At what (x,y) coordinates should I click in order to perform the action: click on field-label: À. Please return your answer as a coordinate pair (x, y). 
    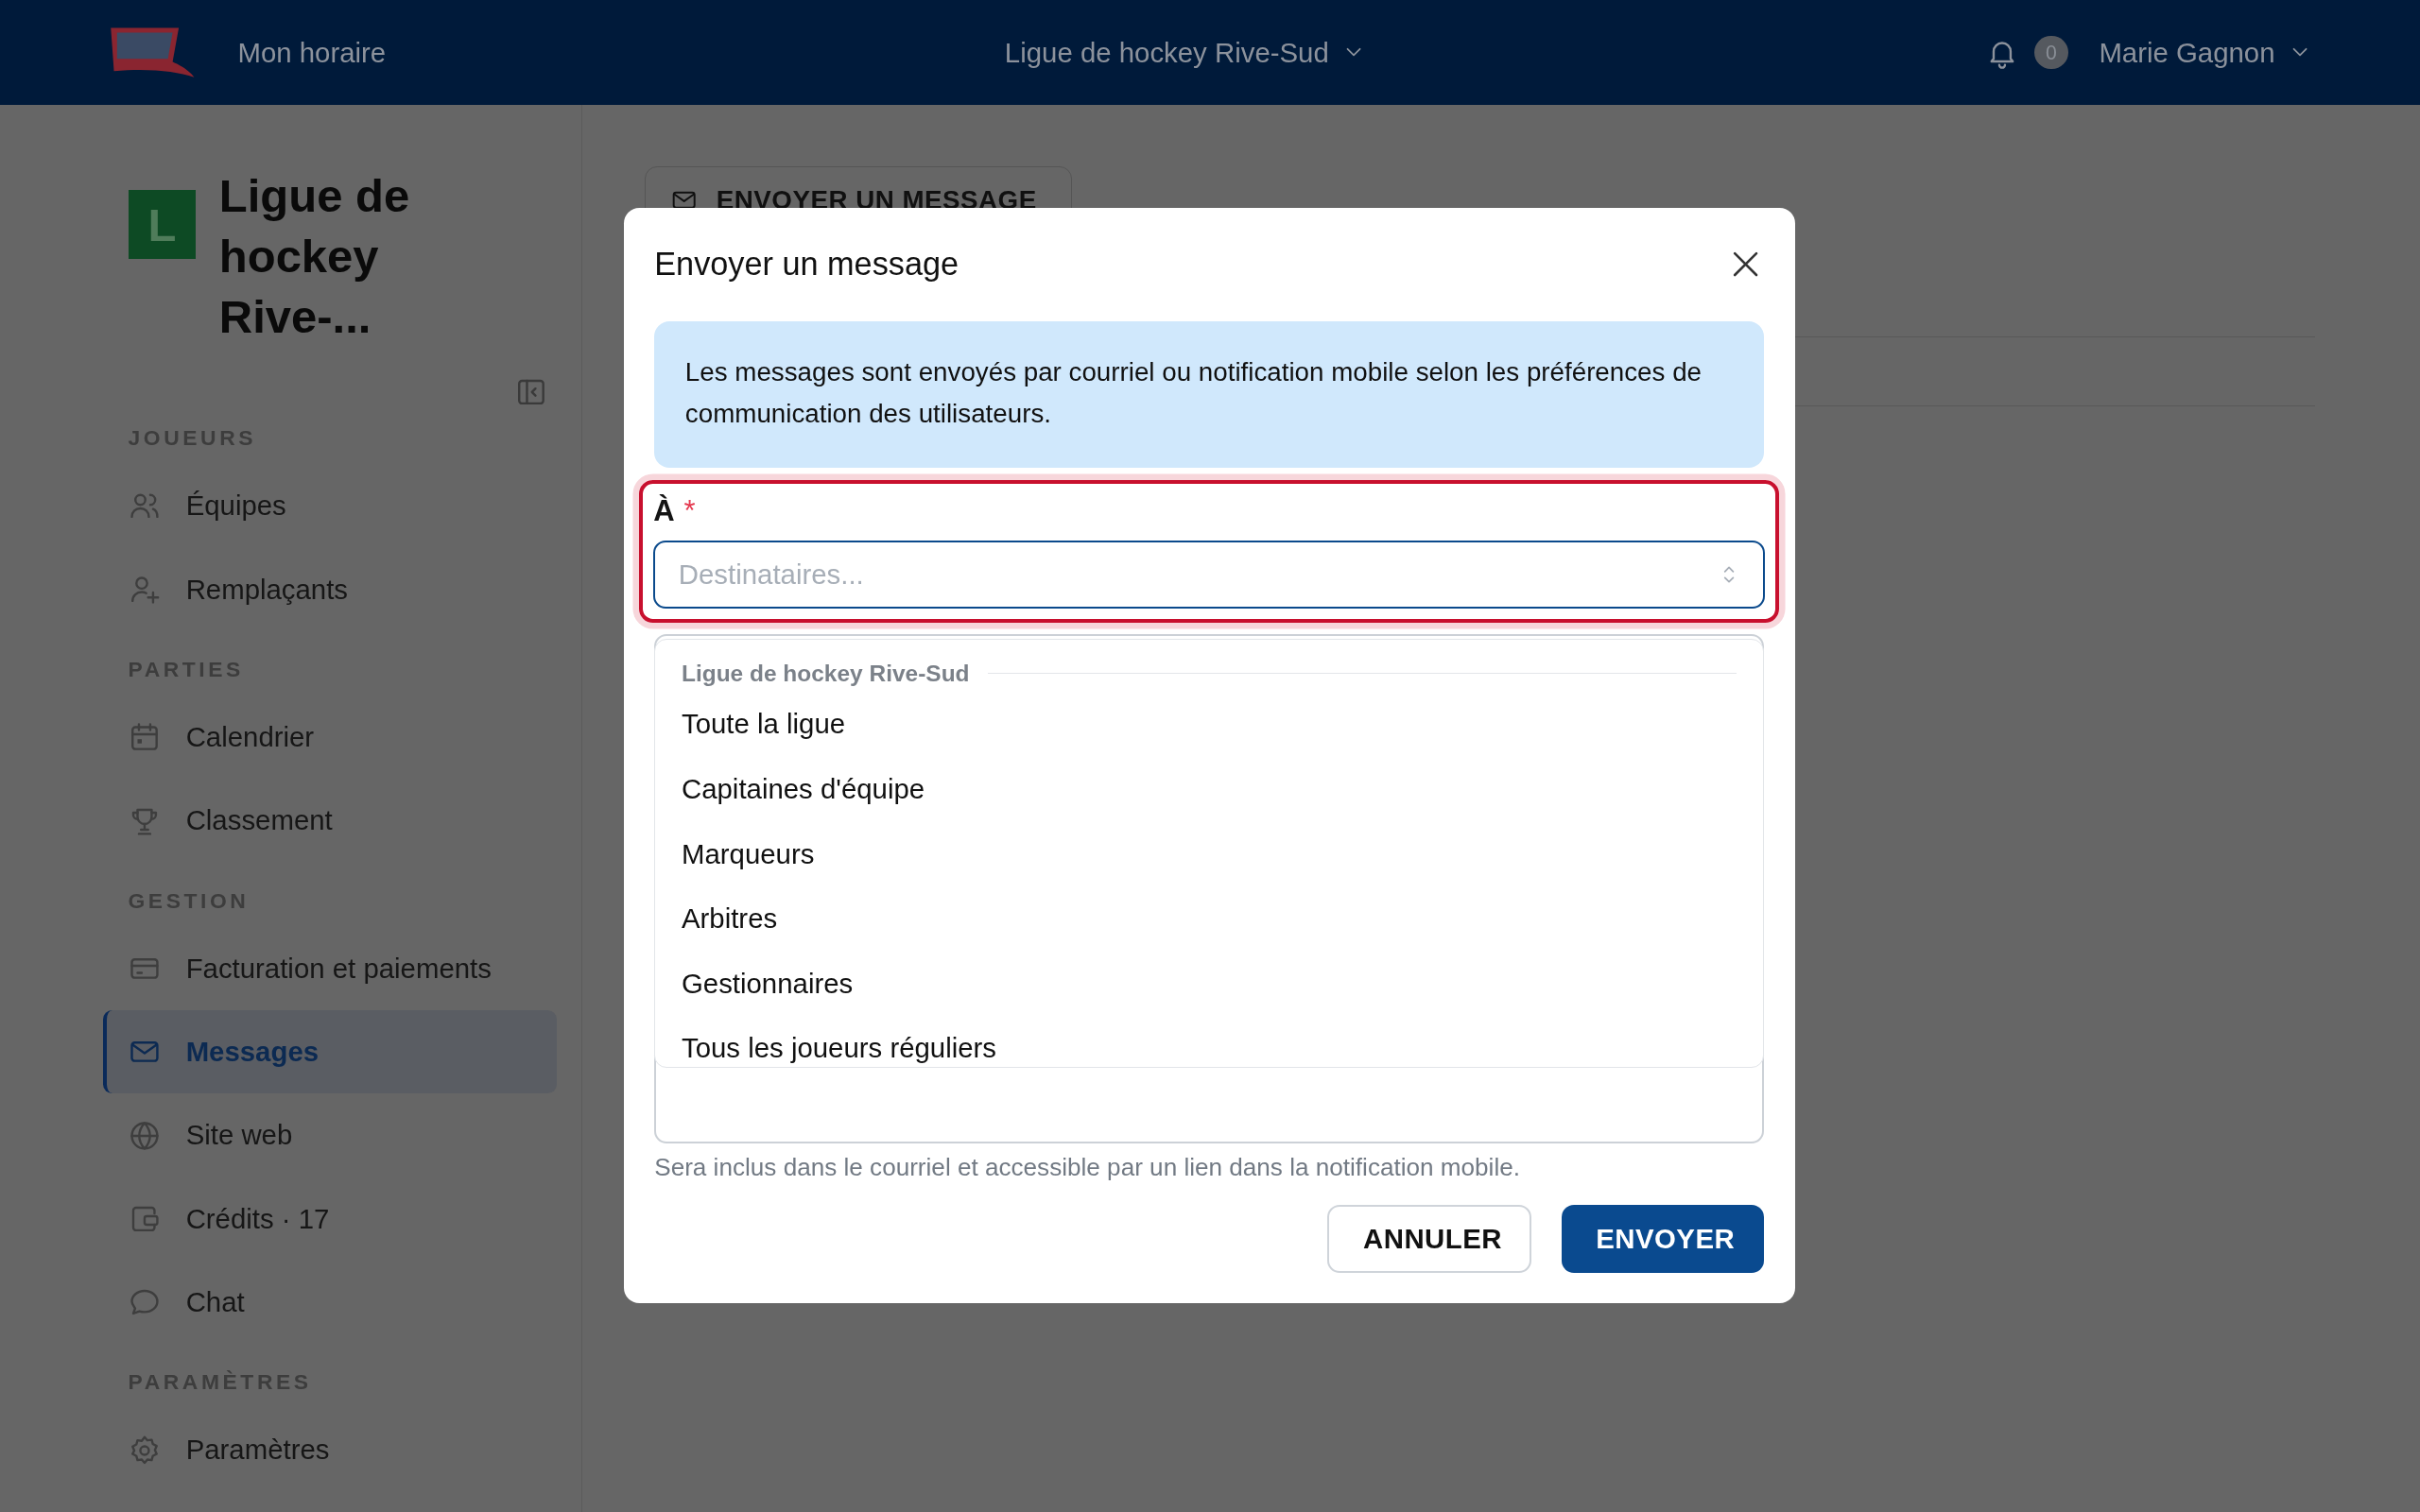
    Looking at the image, I should click on (664, 511).